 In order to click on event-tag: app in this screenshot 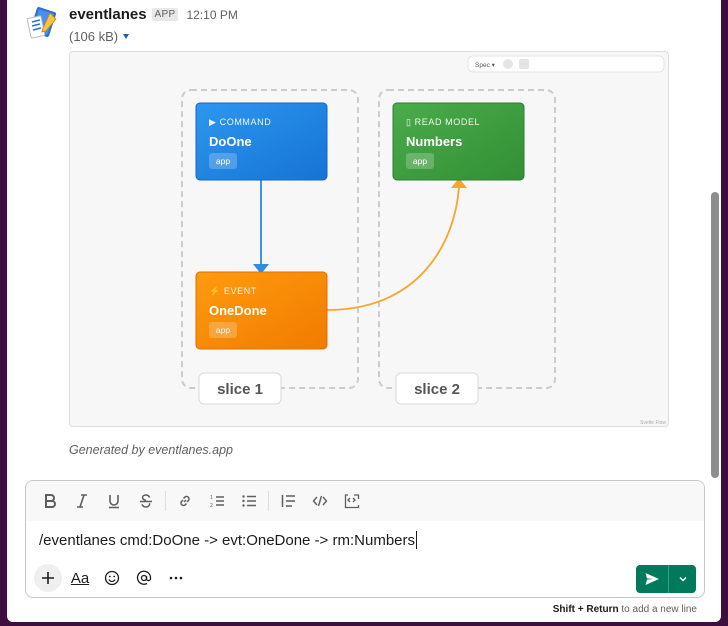, I will do `click(223, 330)`.